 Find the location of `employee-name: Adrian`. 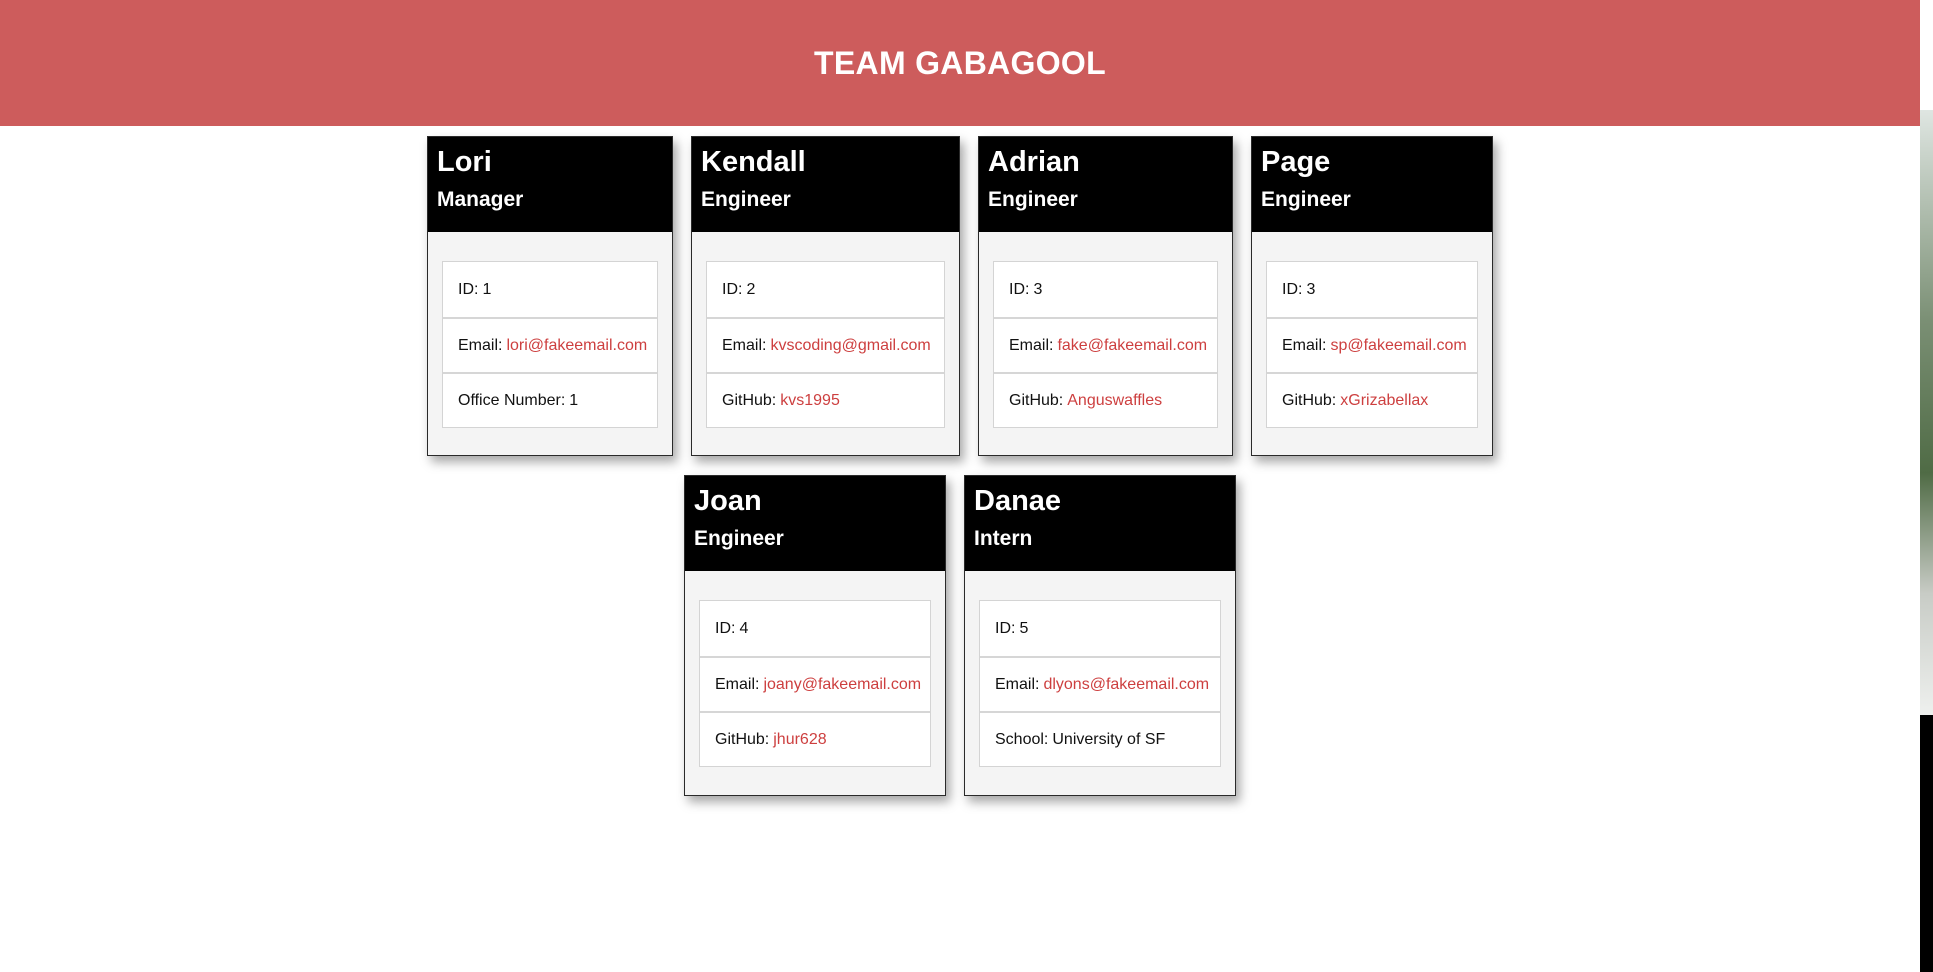

employee-name: Adrian is located at coordinates (1034, 162).